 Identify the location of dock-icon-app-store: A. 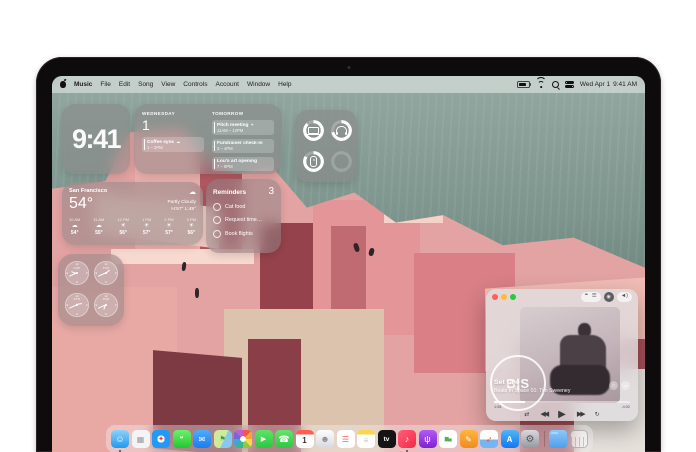
(509, 439).